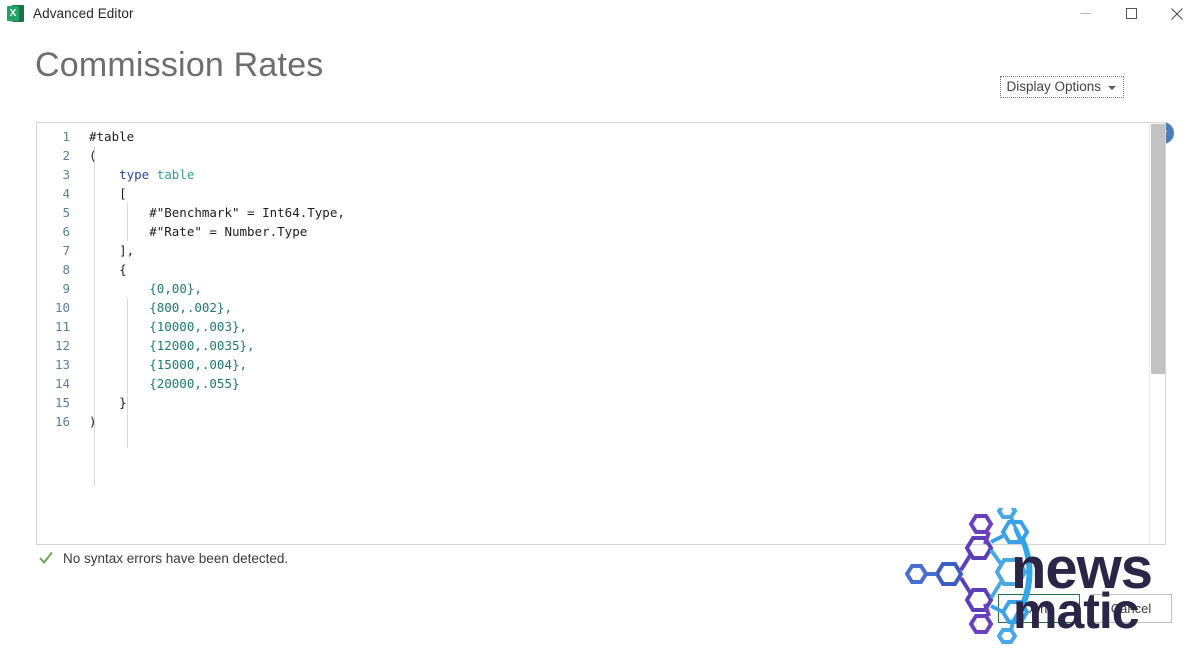 This screenshot has width=1200, height=651. I want to click on code-line: 6 #"Rate" = Number.Type, so click(593, 231).